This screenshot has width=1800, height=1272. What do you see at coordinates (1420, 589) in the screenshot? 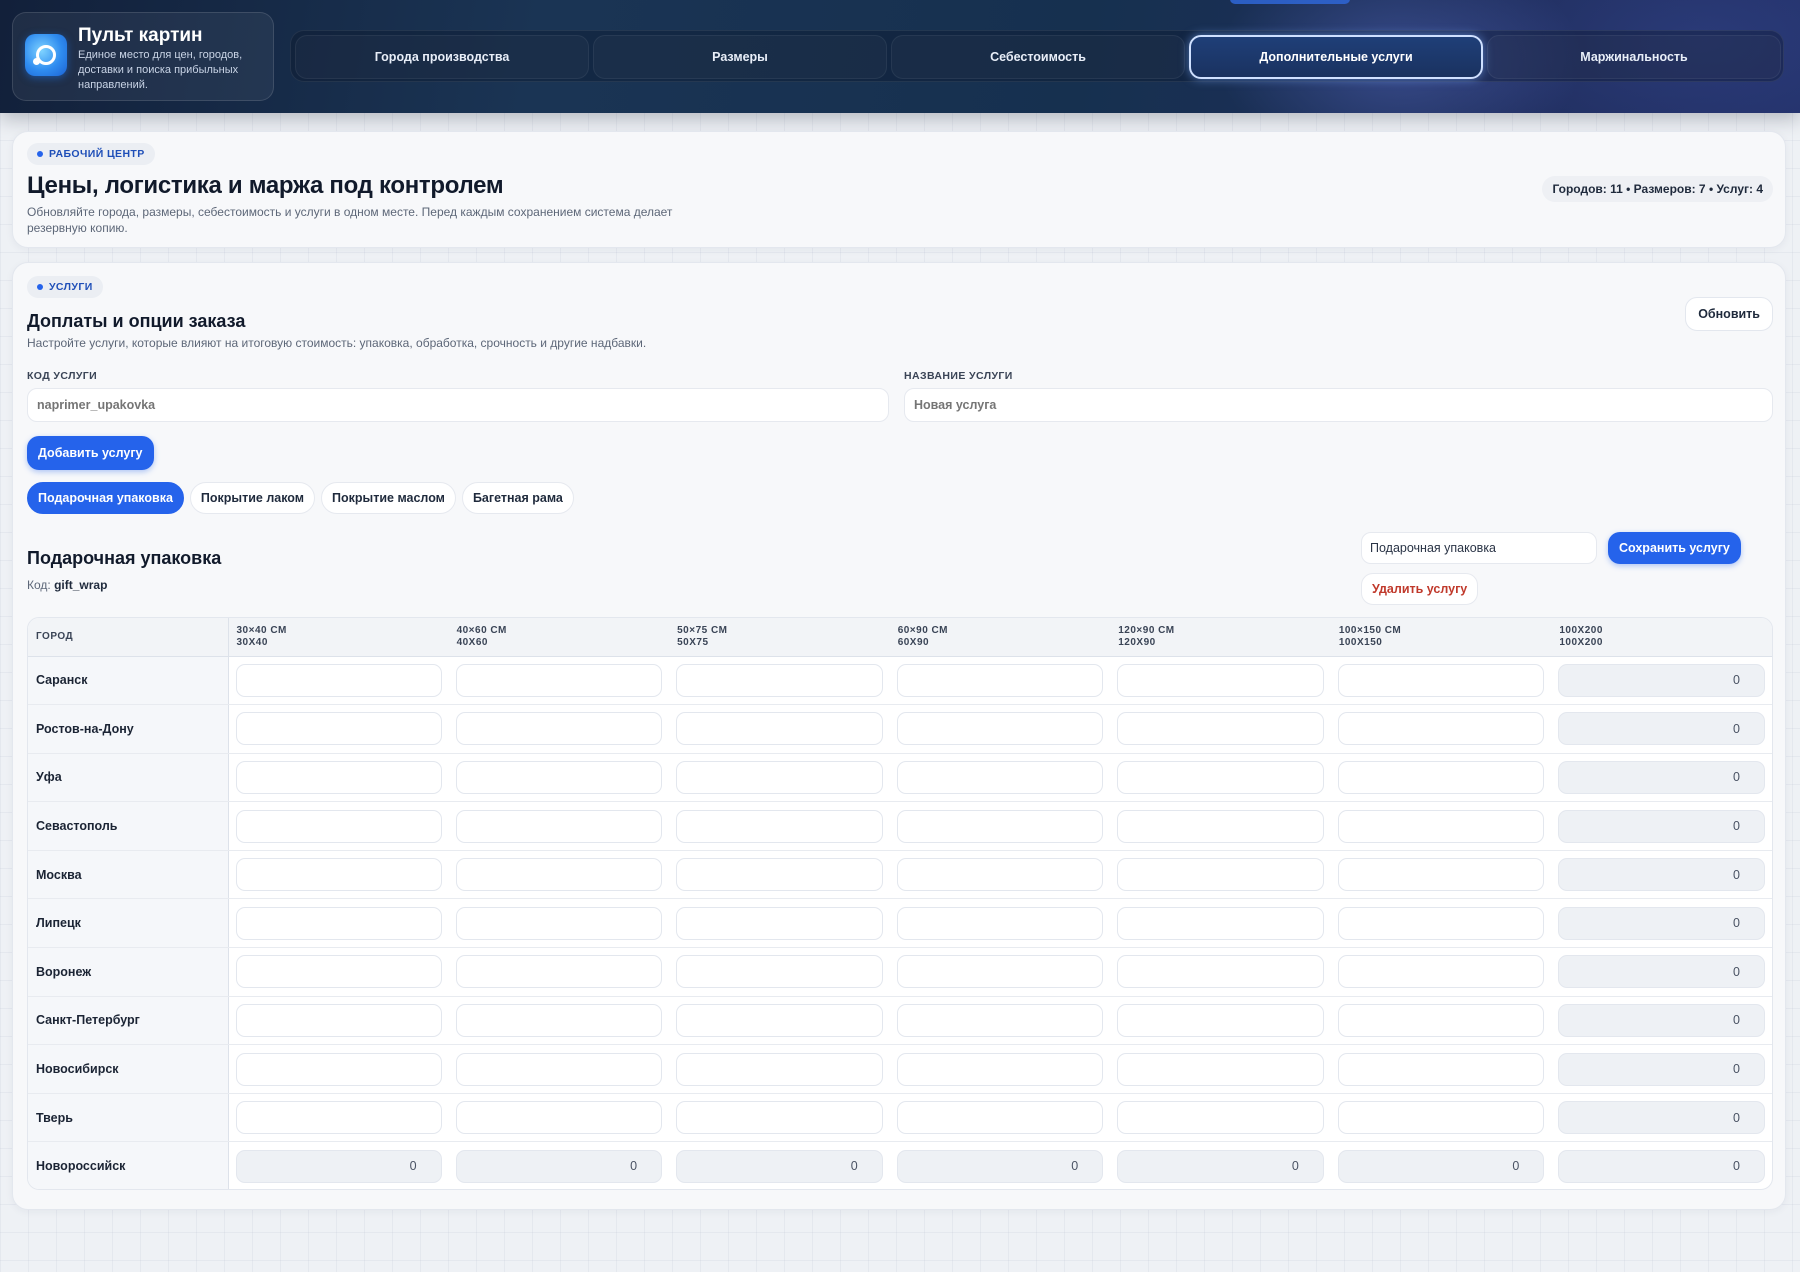
I see `delete-service-button: Удалить услугу` at bounding box center [1420, 589].